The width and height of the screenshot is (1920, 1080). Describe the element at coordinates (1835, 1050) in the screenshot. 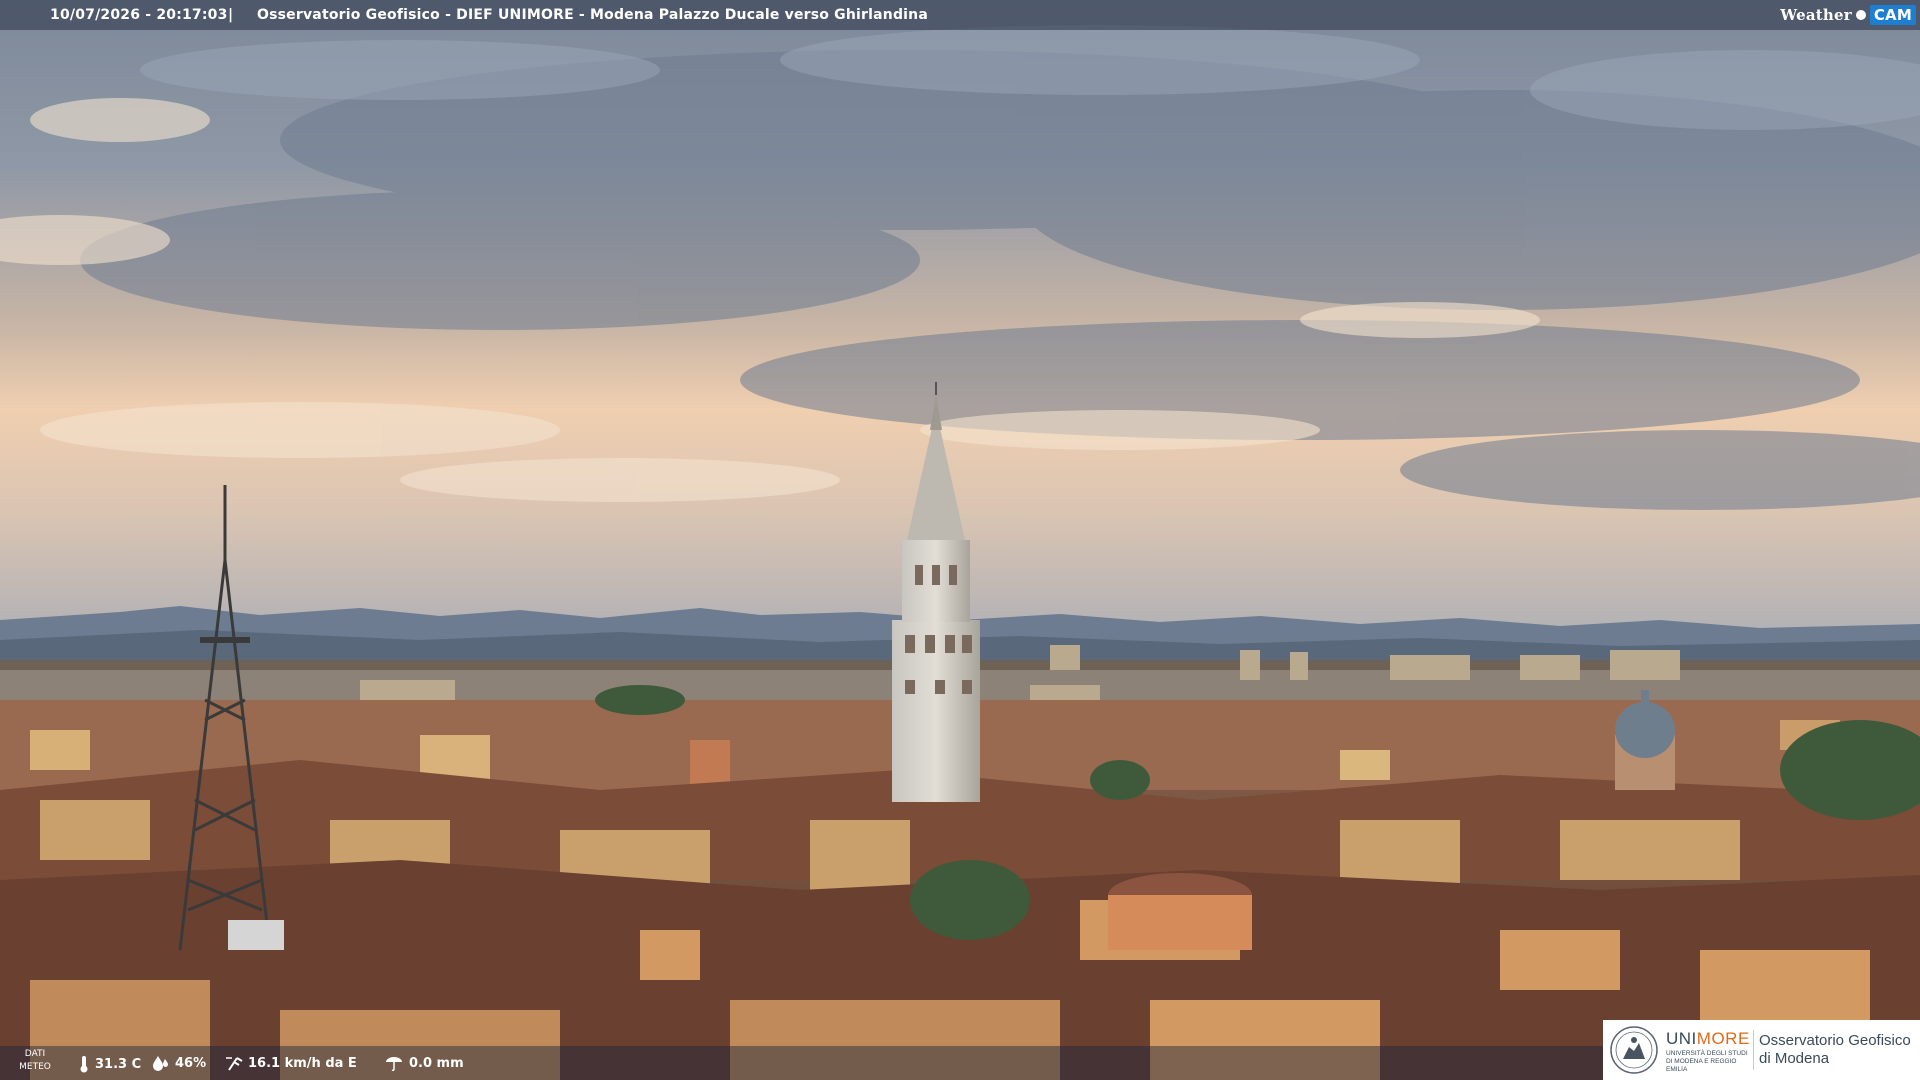

I see `observatory-name: Osservatorio Geofisico di Modena` at that location.